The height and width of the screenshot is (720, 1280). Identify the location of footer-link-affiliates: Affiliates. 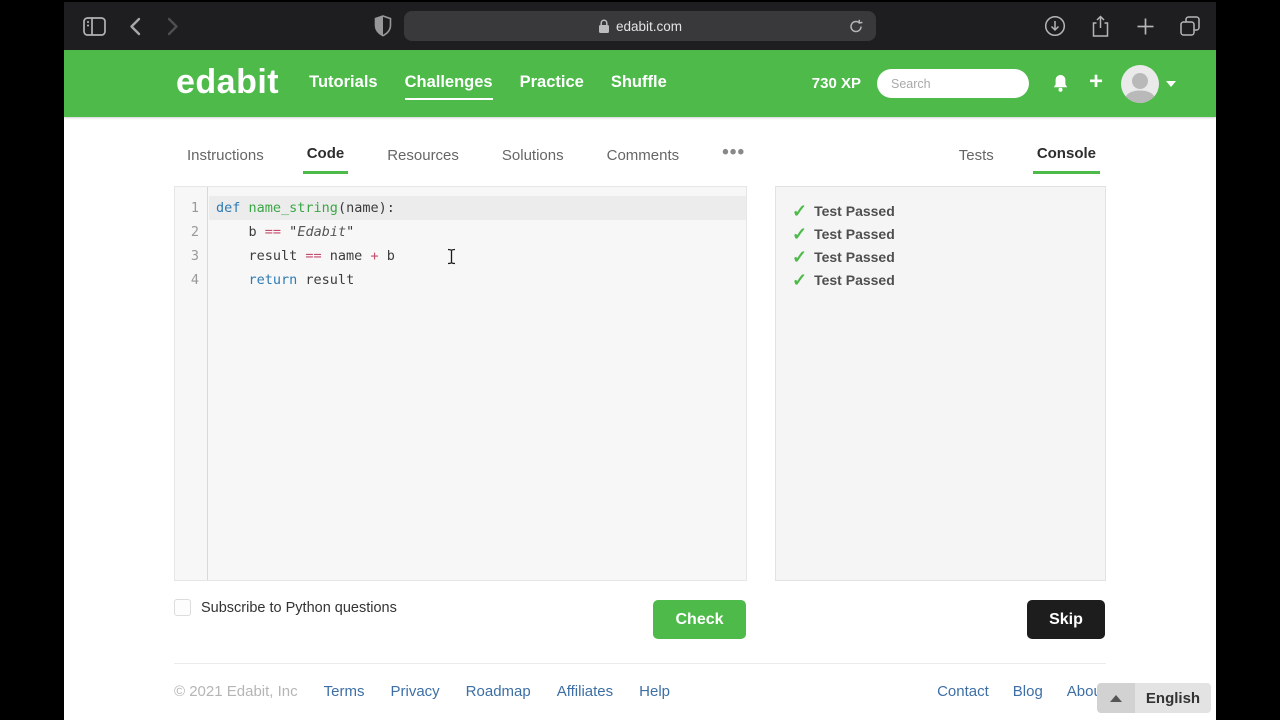
(585, 691).